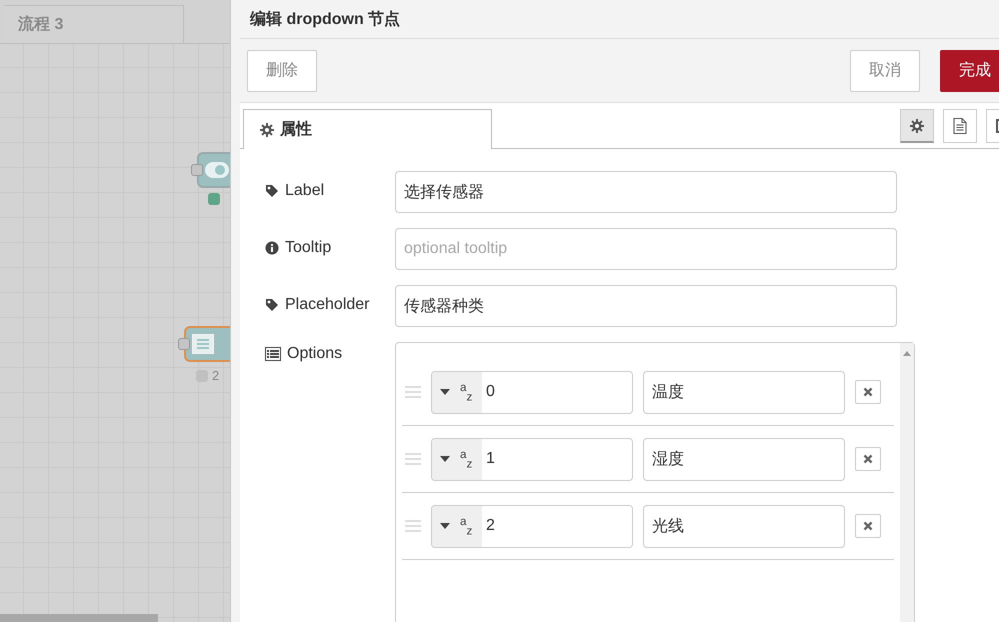 This screenshot has height=622, width=999. Describe the element at coordinates (885, 71) in the screenshot. I see `cancel-button: 取消` at that location.